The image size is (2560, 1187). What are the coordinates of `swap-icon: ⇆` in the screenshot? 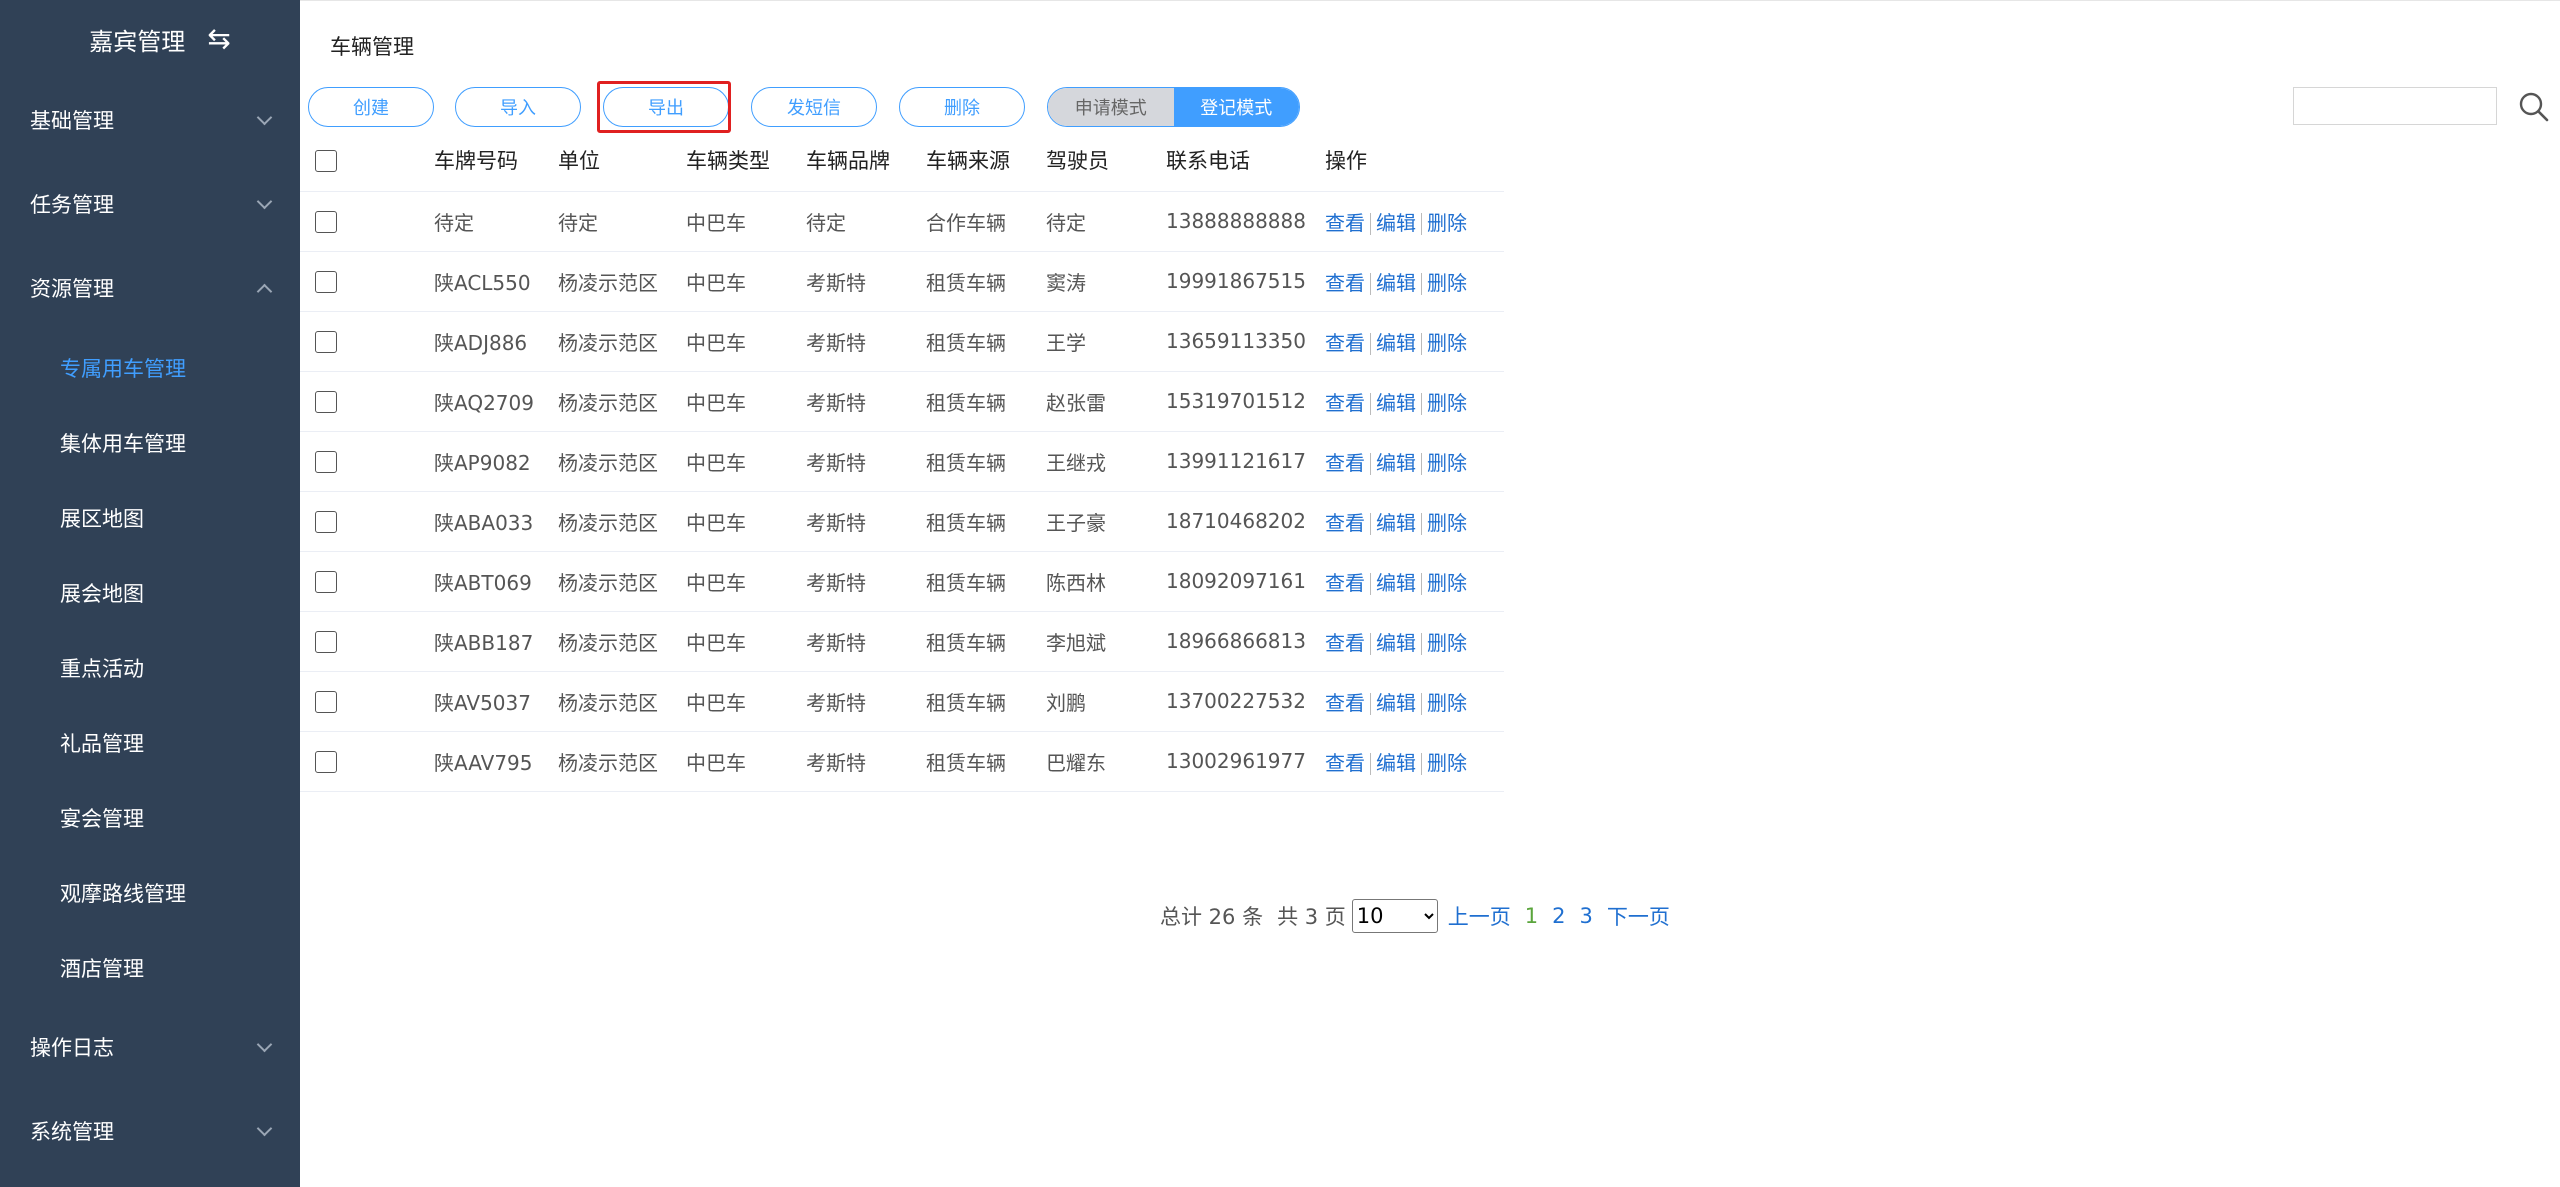 It's located at (218, 39).